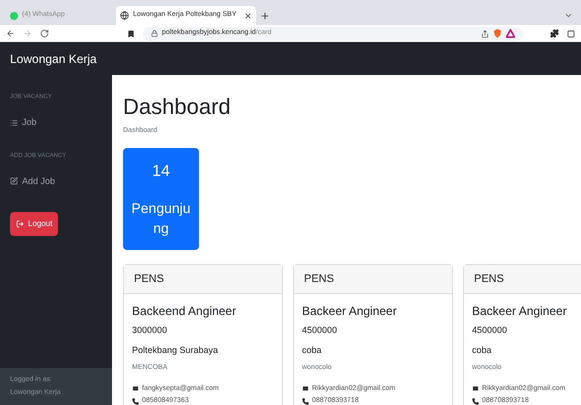 Image resolution: width=581 pixels, height=405 pixels. What do you see at coordinates (177, 106) in the screenshot?
I see `page-title: Dashboard` at bounding box center [177, 106].